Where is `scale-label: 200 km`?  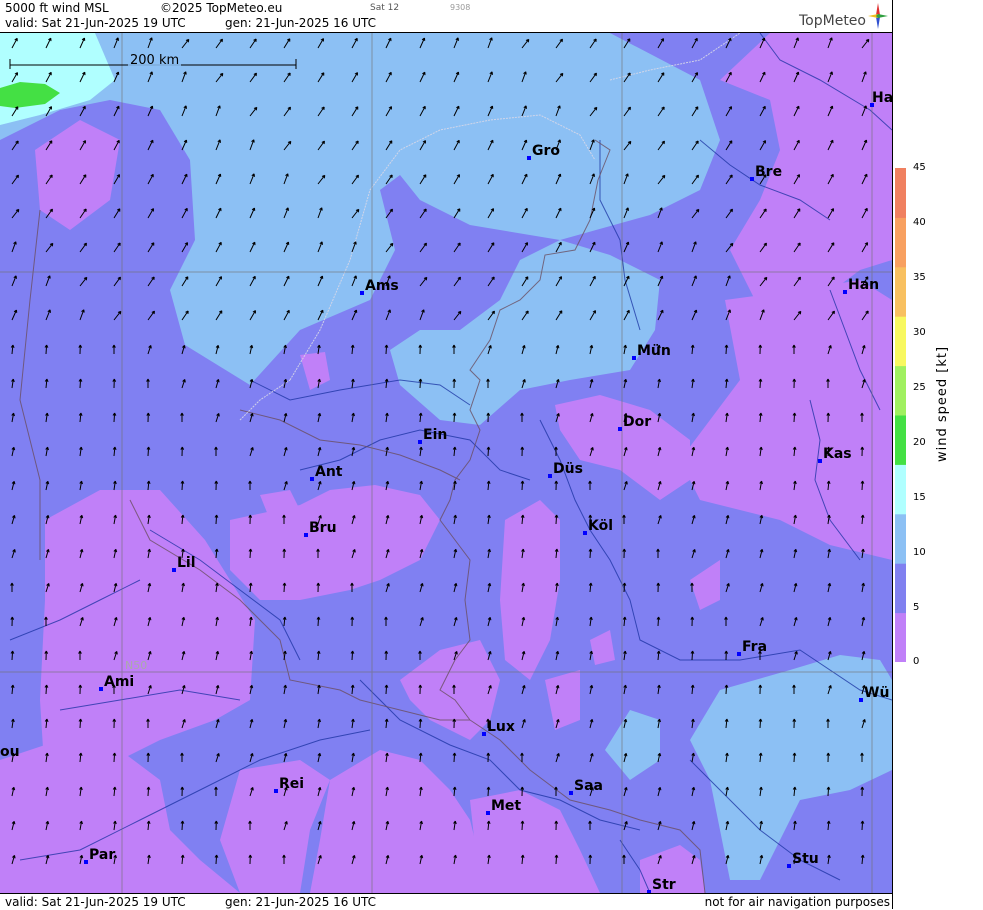
scale-label: 200 km is located at coordinates (155, 60).